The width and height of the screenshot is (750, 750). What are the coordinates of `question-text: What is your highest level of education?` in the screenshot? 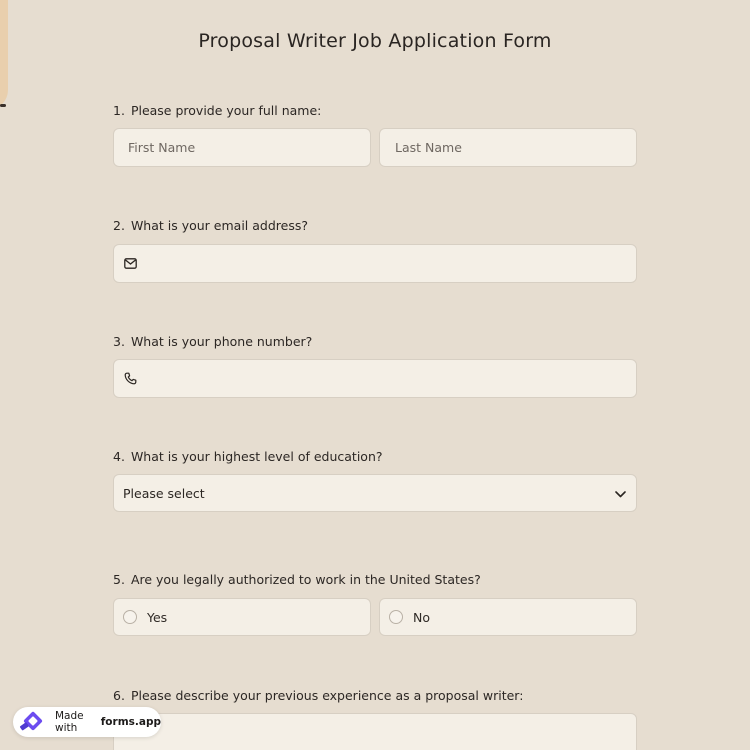 It's located at (256, 456).